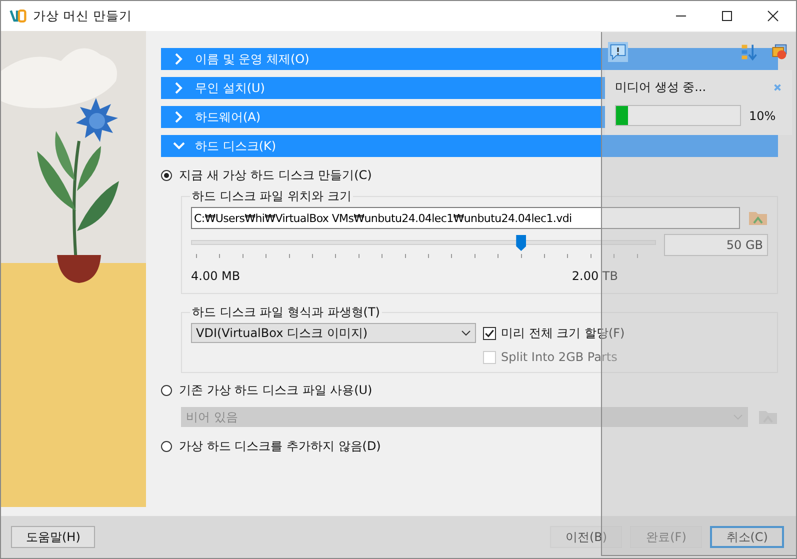 The image size is (797, 559). Describe the element at coordinates (727, 16) in the screenshot. I see `maximize-icon` at that location.